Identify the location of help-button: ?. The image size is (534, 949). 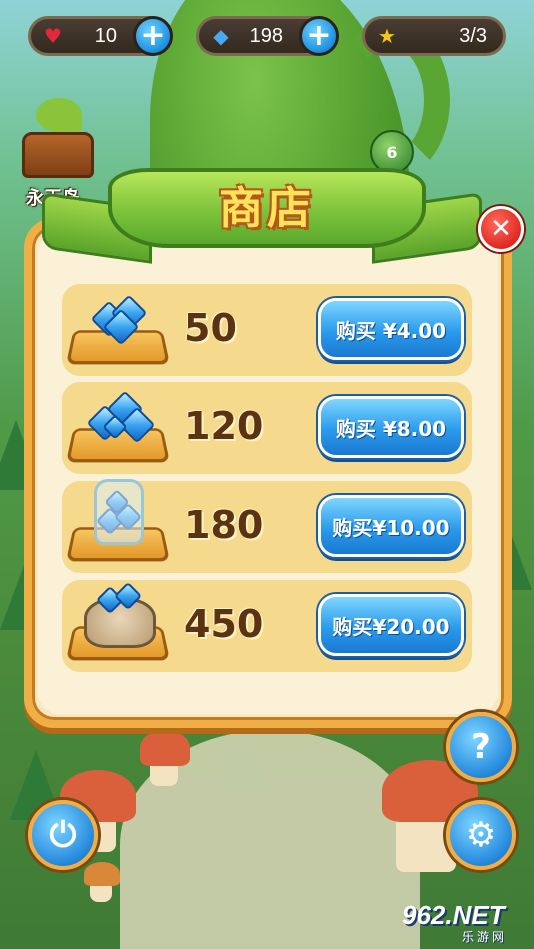
(481, 747).